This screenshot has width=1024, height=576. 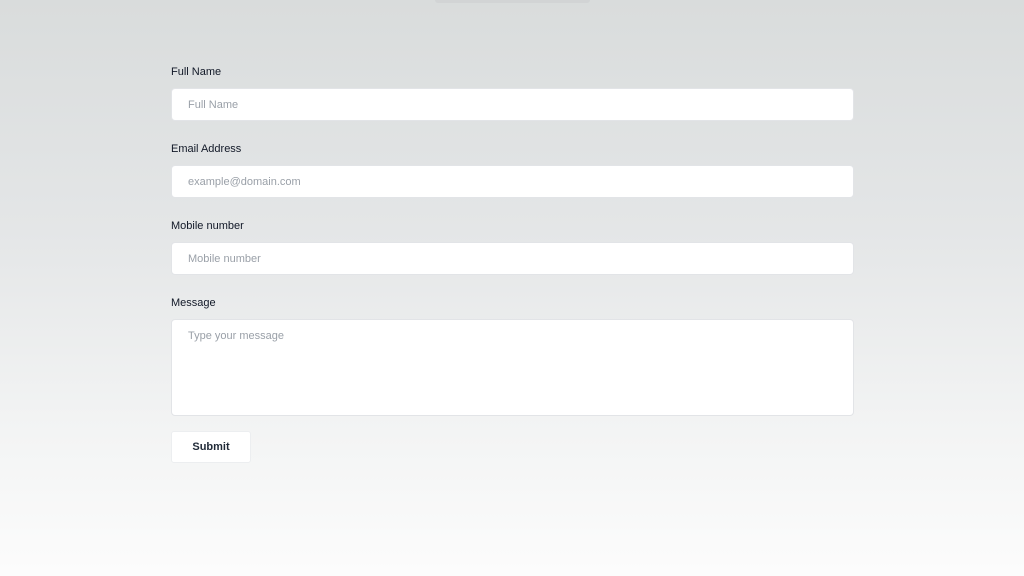 What do you see at coordinates (512, 367) in the screenshot?
I see `message-textarea` at bounding box center [512, 367].